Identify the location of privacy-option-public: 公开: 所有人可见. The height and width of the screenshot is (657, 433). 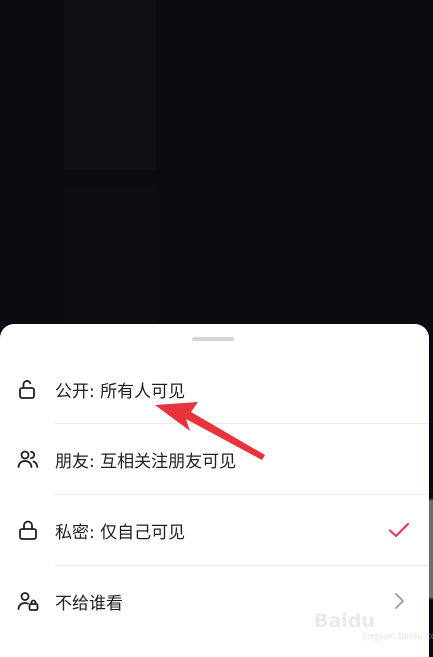
(214, 389).